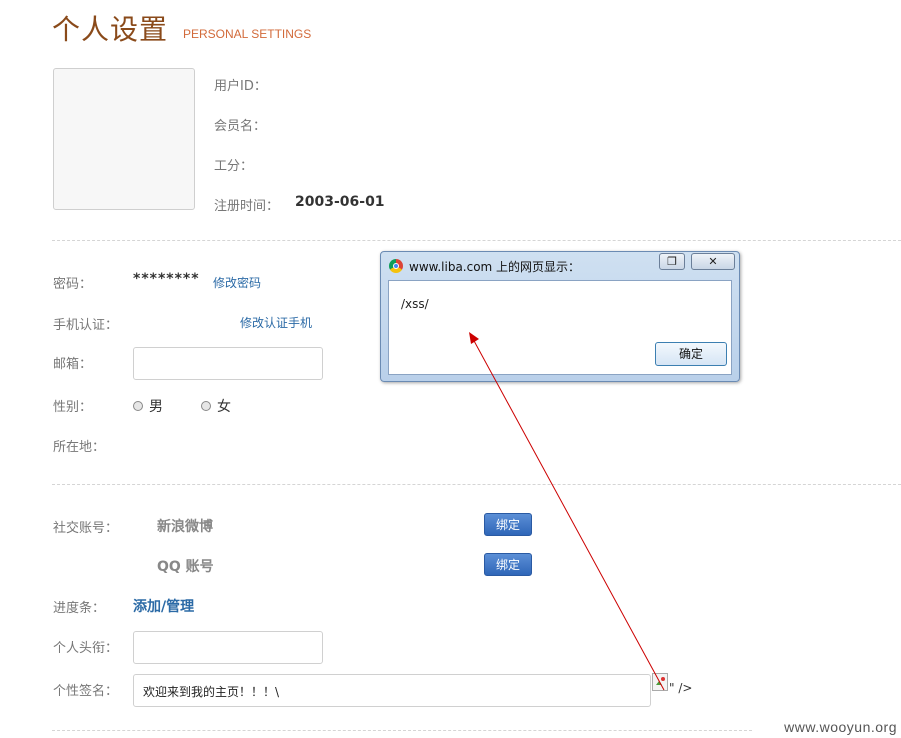  Describe the element at coordinates (276, 322) in the screenshot. I see `change-phone-link: 修改认证手机` at that location.